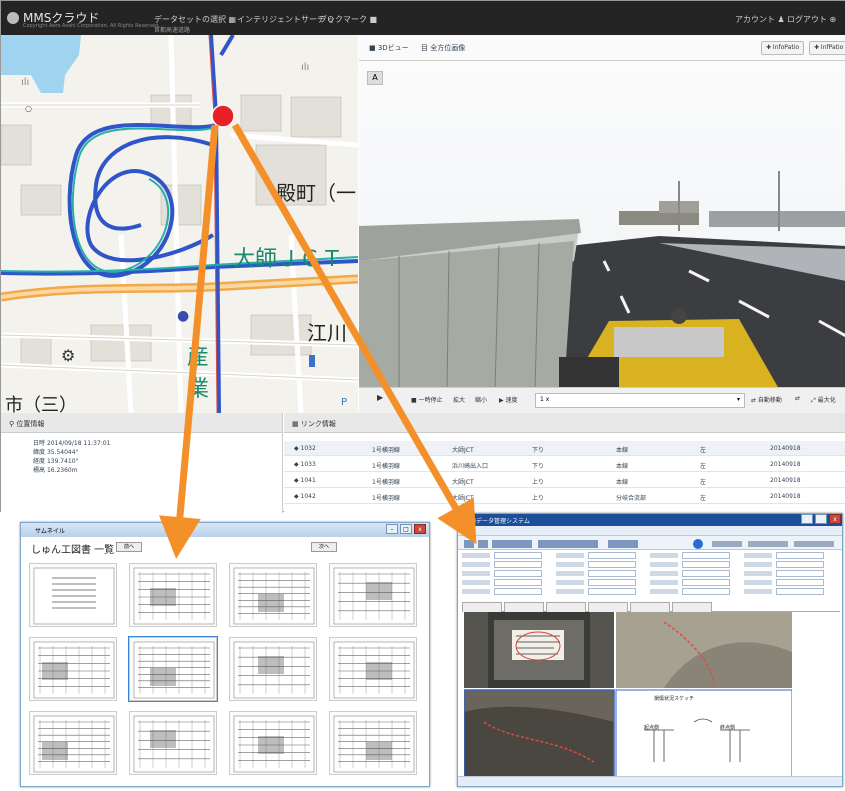 This screenshot has height=791, width=845. Describe the element at coordinates (760, 19) in the screenshot. I see `nav-account: アカウント ♟` at that location.